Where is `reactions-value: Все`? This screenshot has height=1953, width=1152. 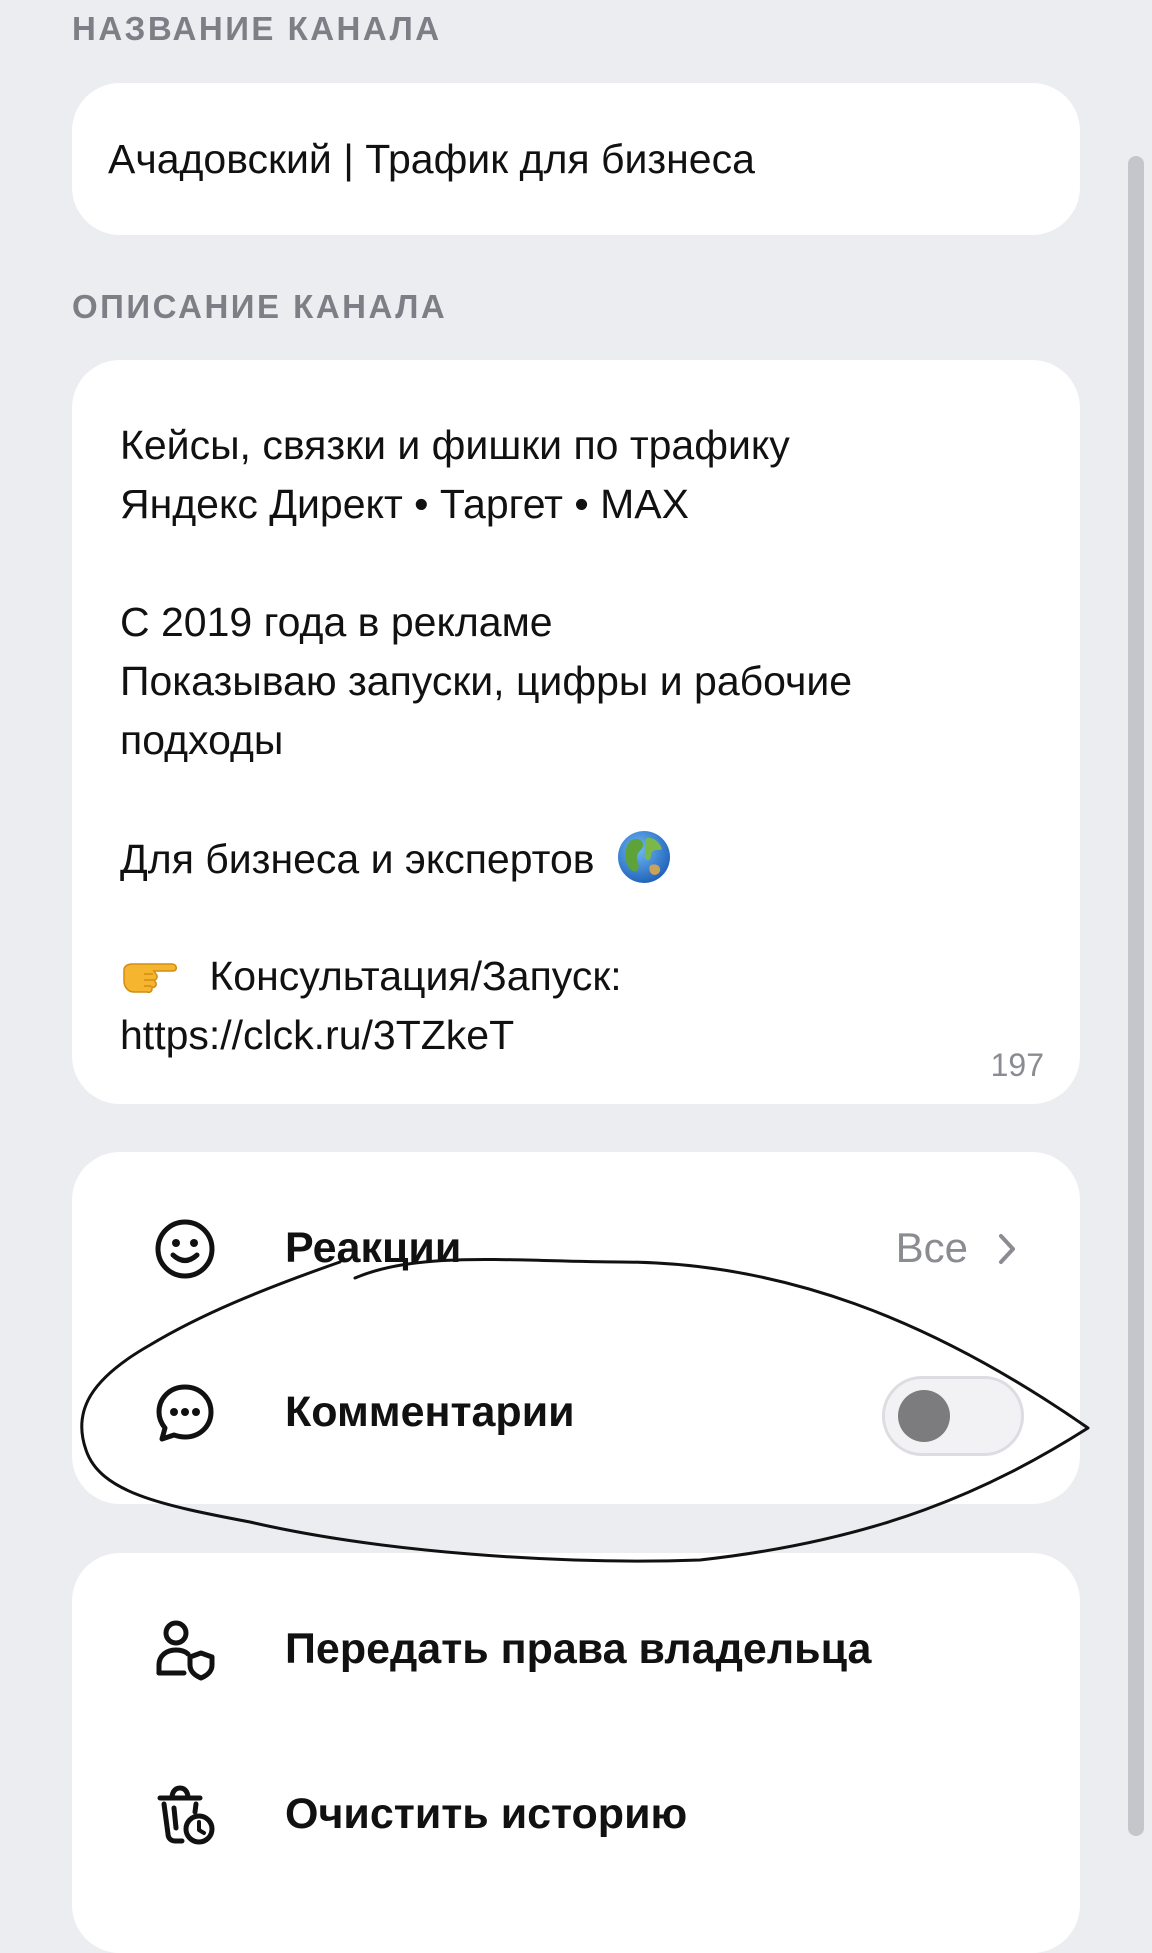 reactions-value: Все is located at coordinates (931, 1247).